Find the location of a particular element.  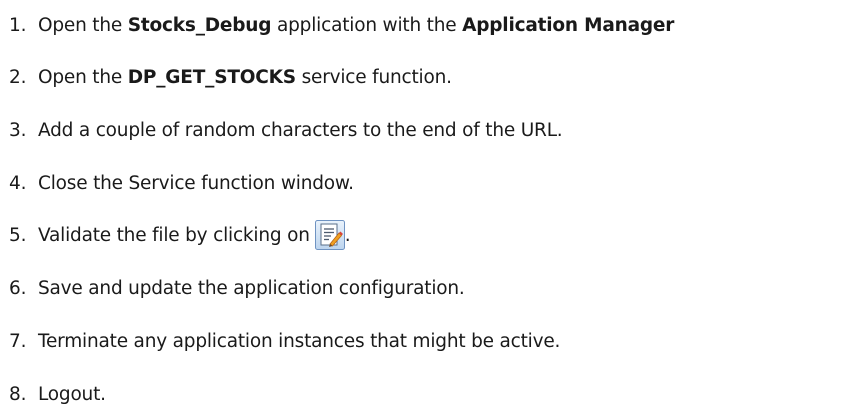

step-4: 4. Close the Service function window. is located at coordinates (177, 183).